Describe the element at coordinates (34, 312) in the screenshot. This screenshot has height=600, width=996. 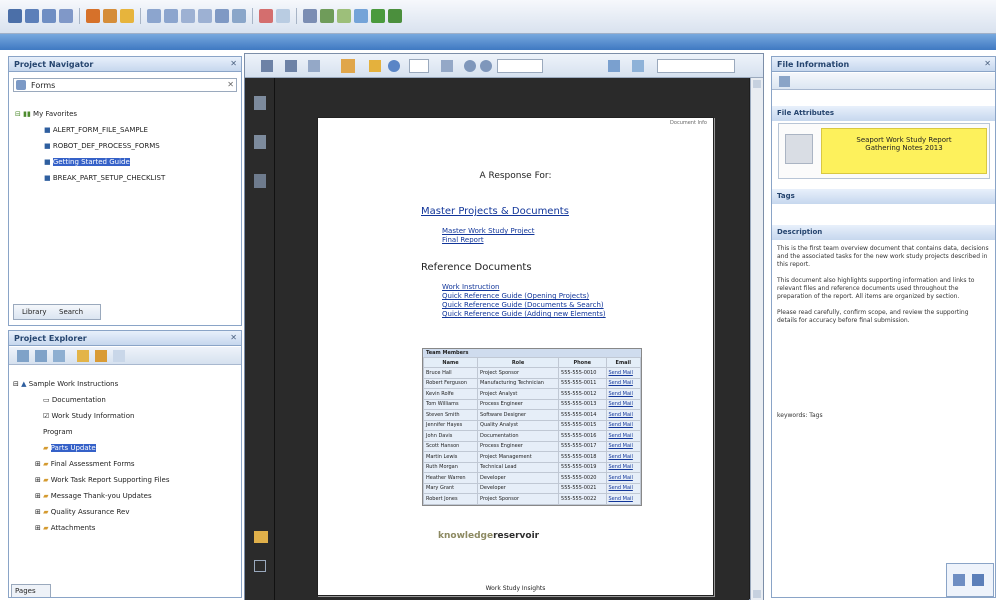
I see `tab-library: Library` at that location.